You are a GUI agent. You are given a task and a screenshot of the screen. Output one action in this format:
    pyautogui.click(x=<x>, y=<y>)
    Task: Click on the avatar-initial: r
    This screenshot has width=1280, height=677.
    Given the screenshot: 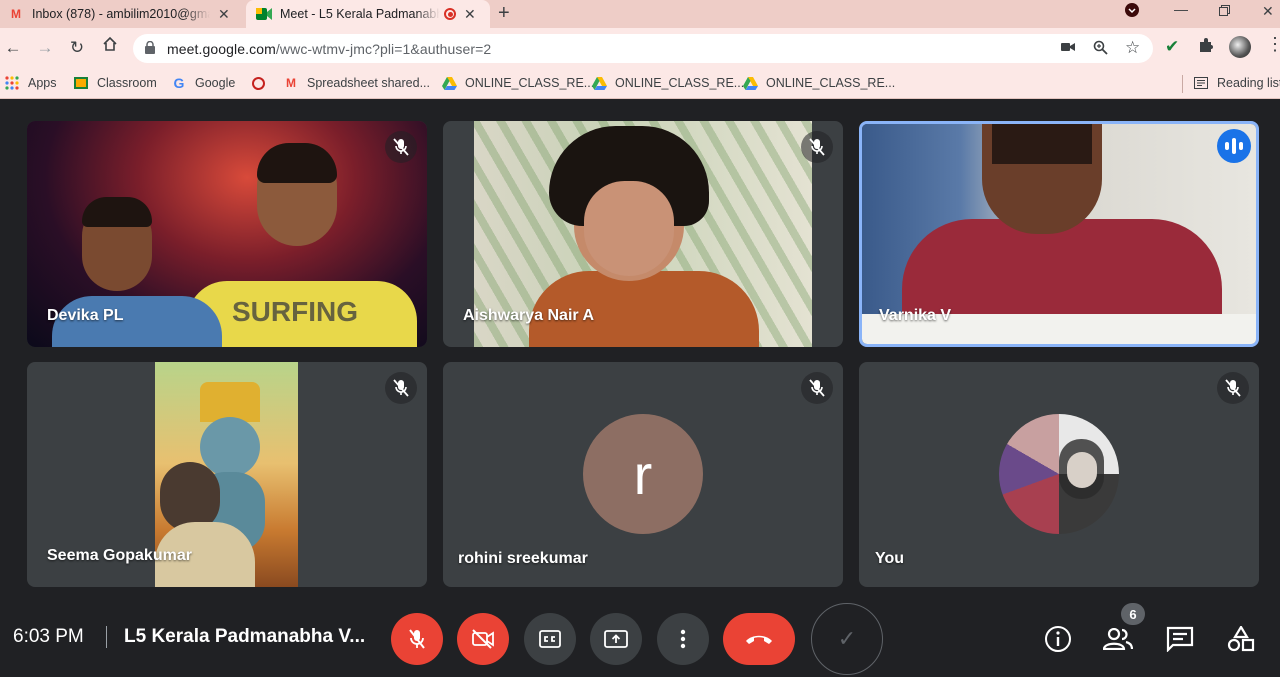 What is the action you would take?
    pyautogui.click(x=643, y=474)
    